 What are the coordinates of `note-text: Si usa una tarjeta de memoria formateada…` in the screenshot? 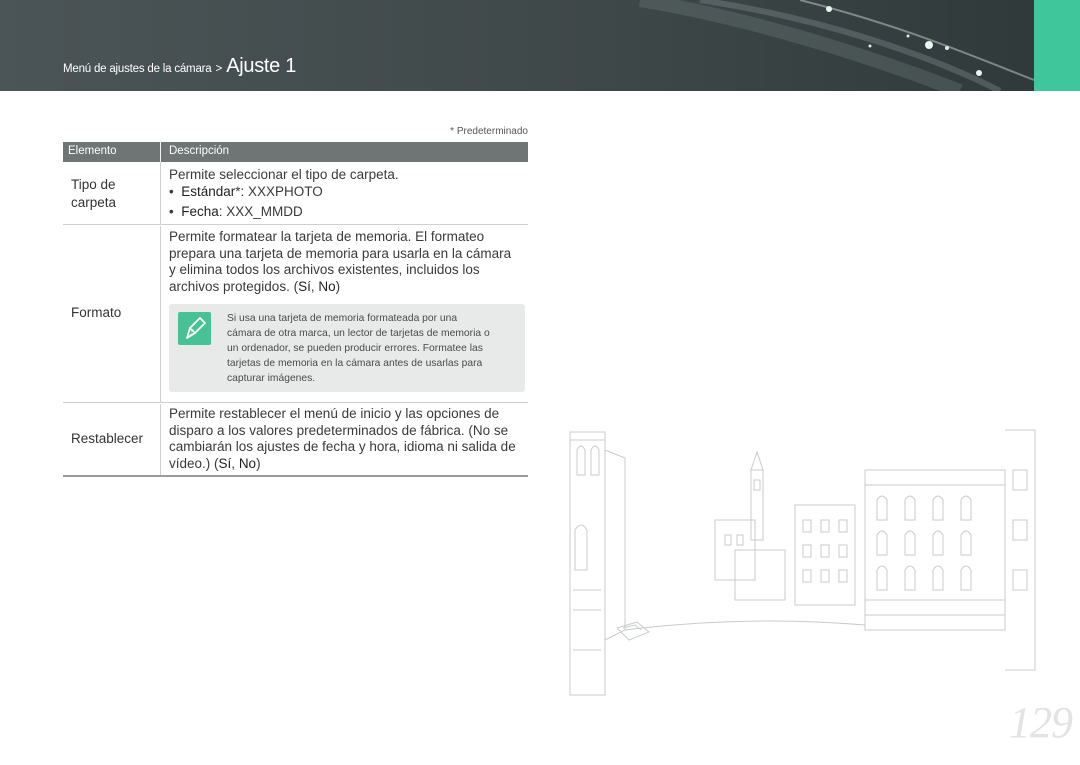 It's located at (373, 348).